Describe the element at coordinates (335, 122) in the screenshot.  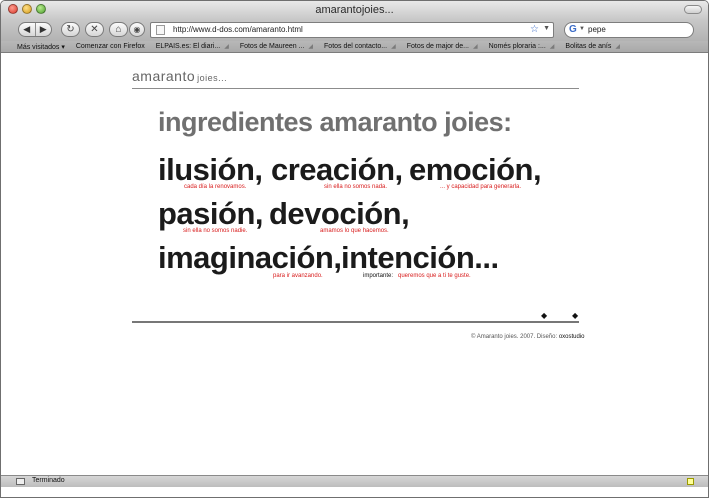
I see `page-heading: ingredientes amaranto joies:` at that location.